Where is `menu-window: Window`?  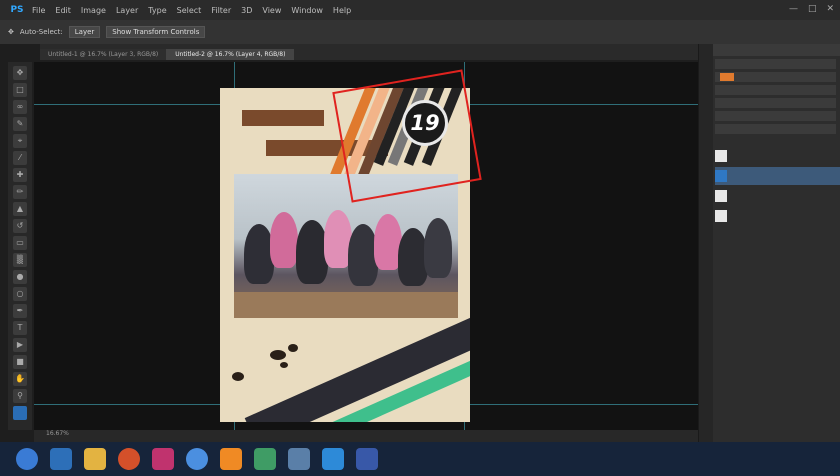
menu-window: Window is located at coordinates (307, 10).